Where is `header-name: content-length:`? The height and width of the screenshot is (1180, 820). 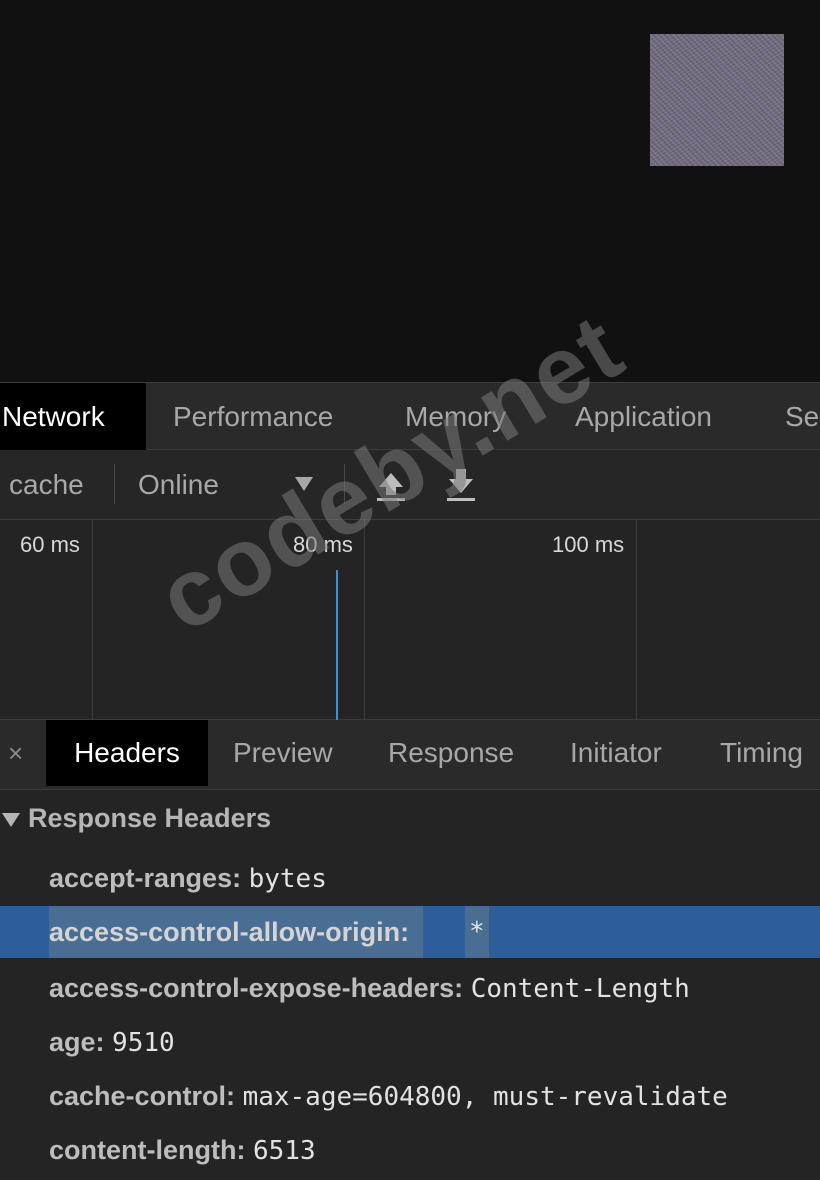
header-name: content-length: is located at coordinates (147, 1150).